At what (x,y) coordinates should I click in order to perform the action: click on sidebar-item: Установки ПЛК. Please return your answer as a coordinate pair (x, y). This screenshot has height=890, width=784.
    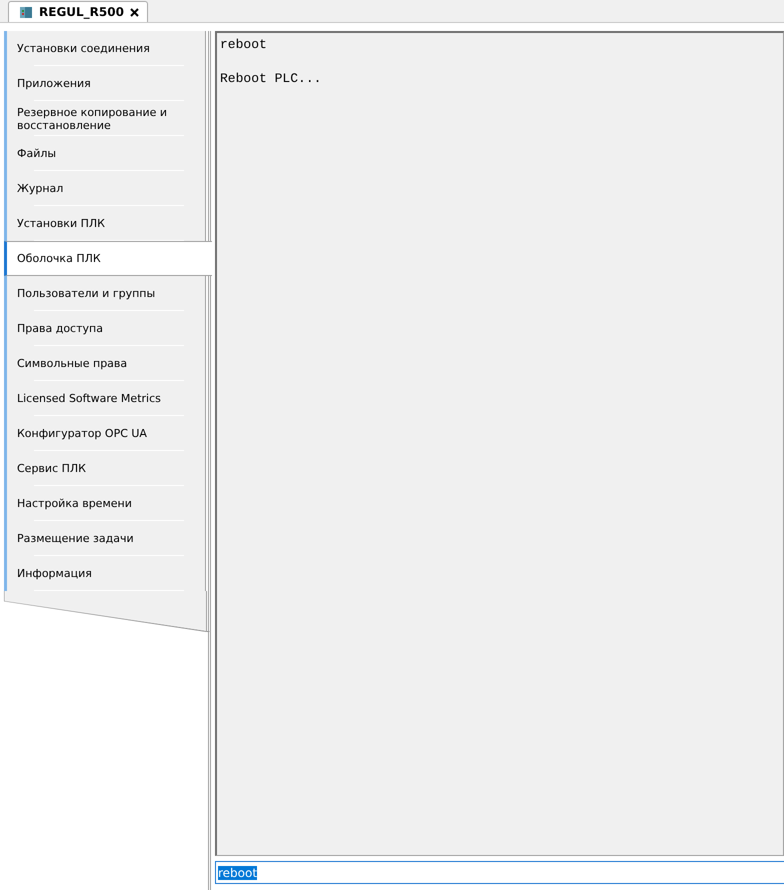
    Looking at the image, I should click on (105, 223).